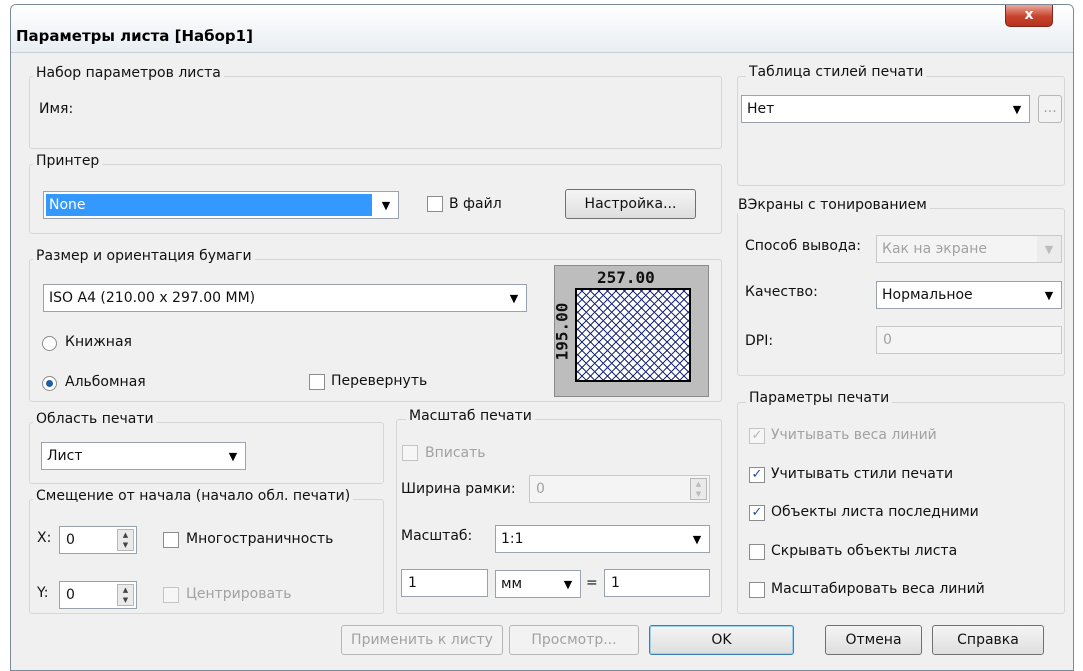  I want to click on scale-units-value-2-text: 1, so click(615, 583).